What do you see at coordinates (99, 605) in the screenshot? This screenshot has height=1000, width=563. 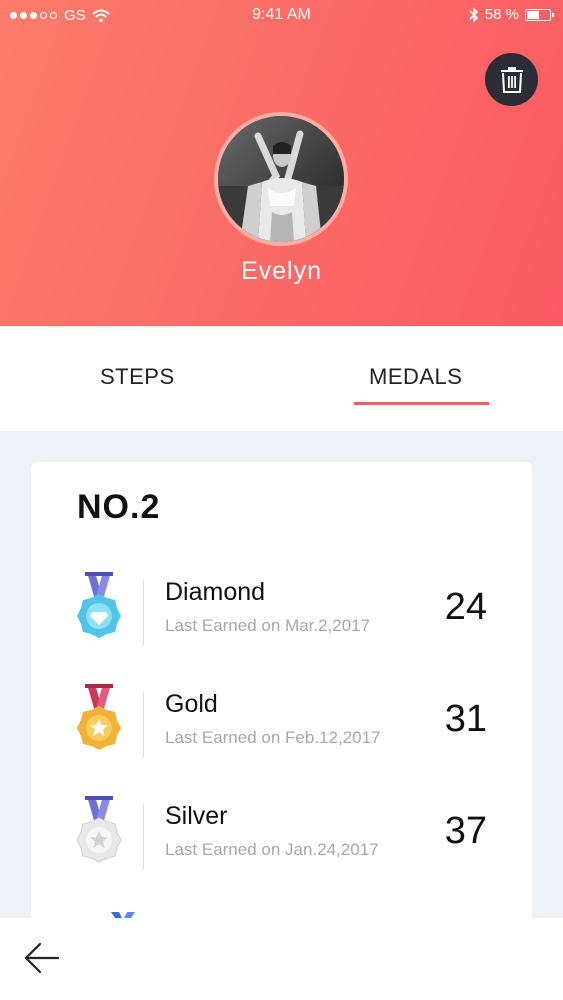 I see `diamond-medal-icon` at bounding box center [99, 605].